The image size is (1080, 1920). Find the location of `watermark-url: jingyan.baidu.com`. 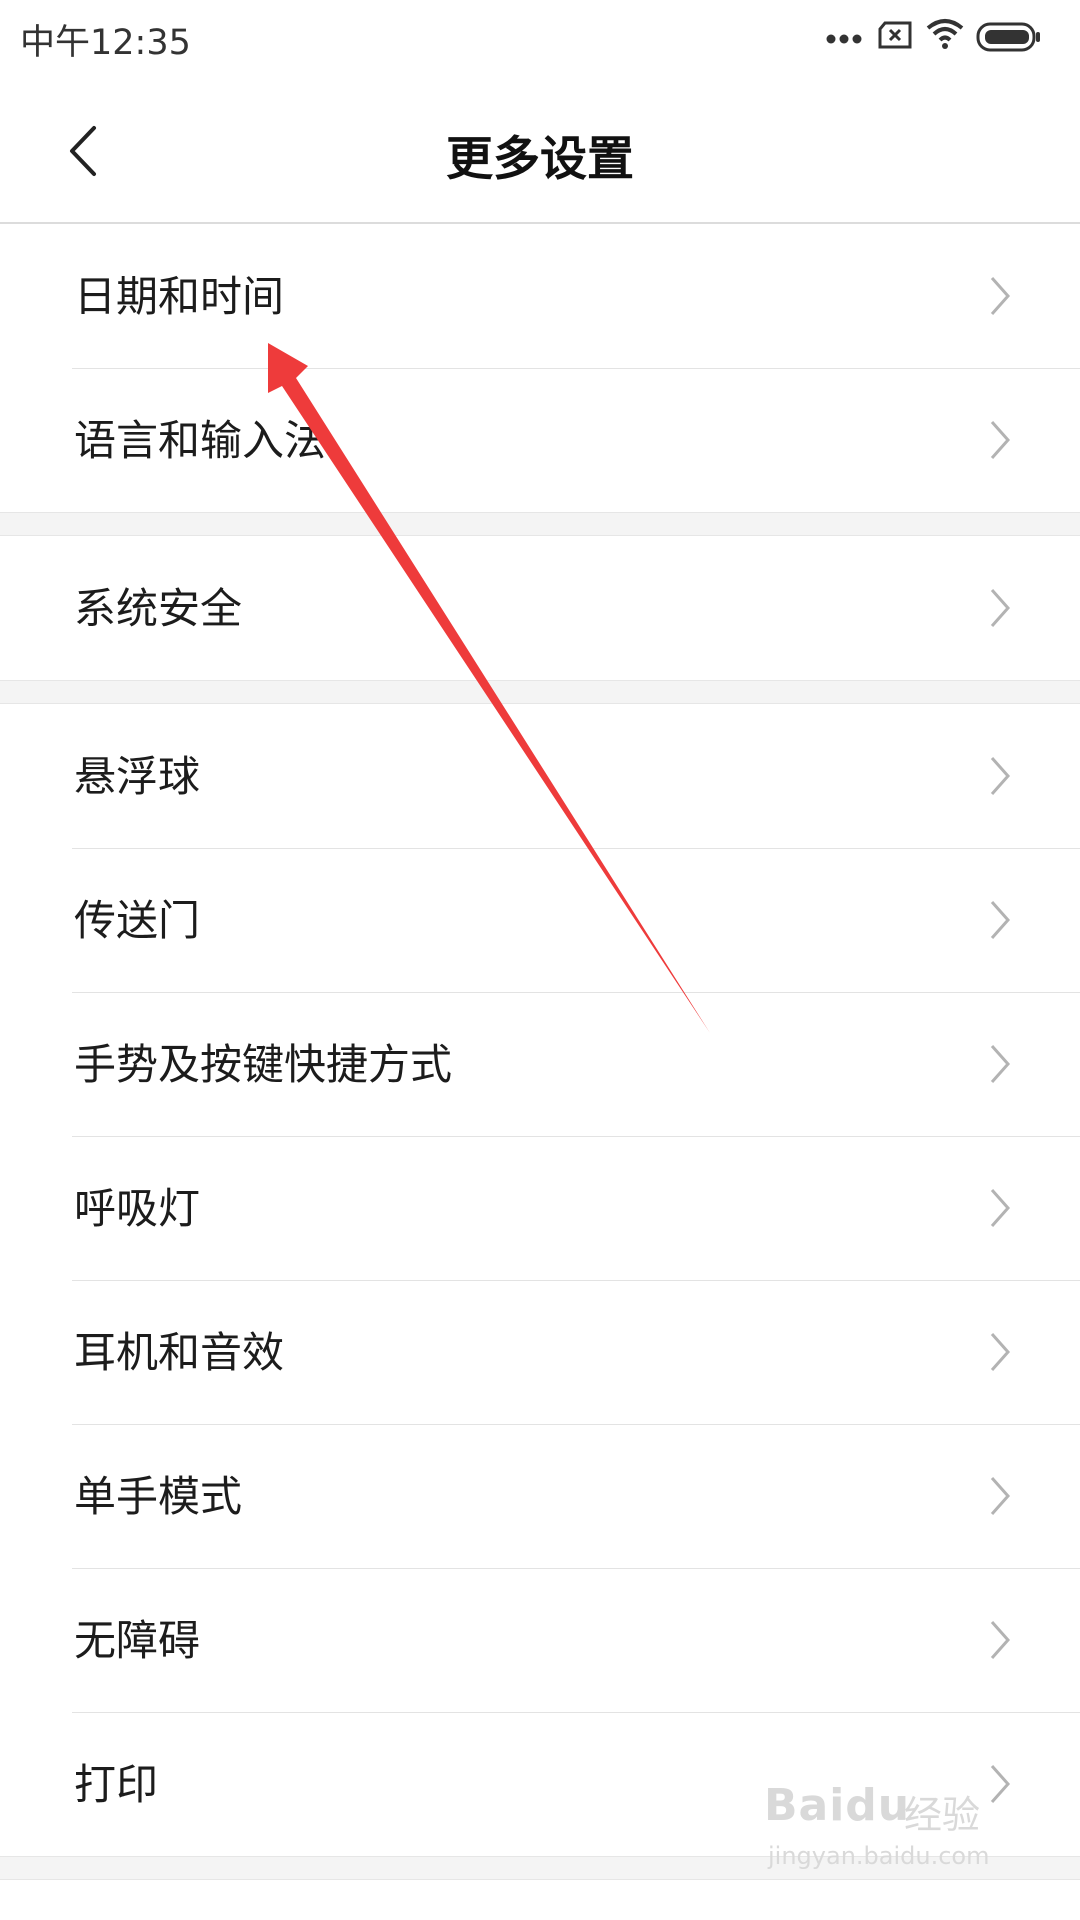

watermark-url: jingyan.baidu.com is located at coordinates (879, 1856).